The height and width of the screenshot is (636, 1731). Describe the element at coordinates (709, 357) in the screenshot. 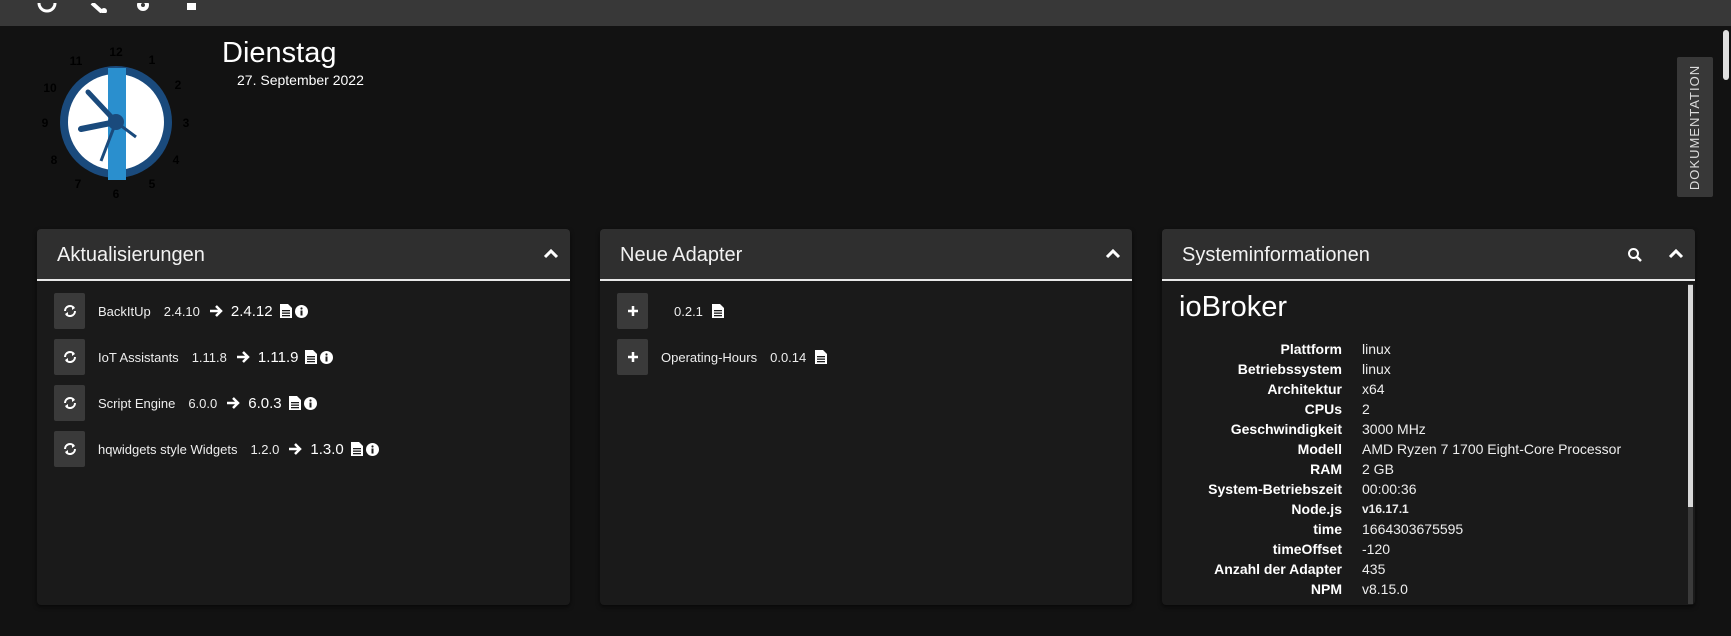

I see `adapter-name: Operating-Hours` at that location.